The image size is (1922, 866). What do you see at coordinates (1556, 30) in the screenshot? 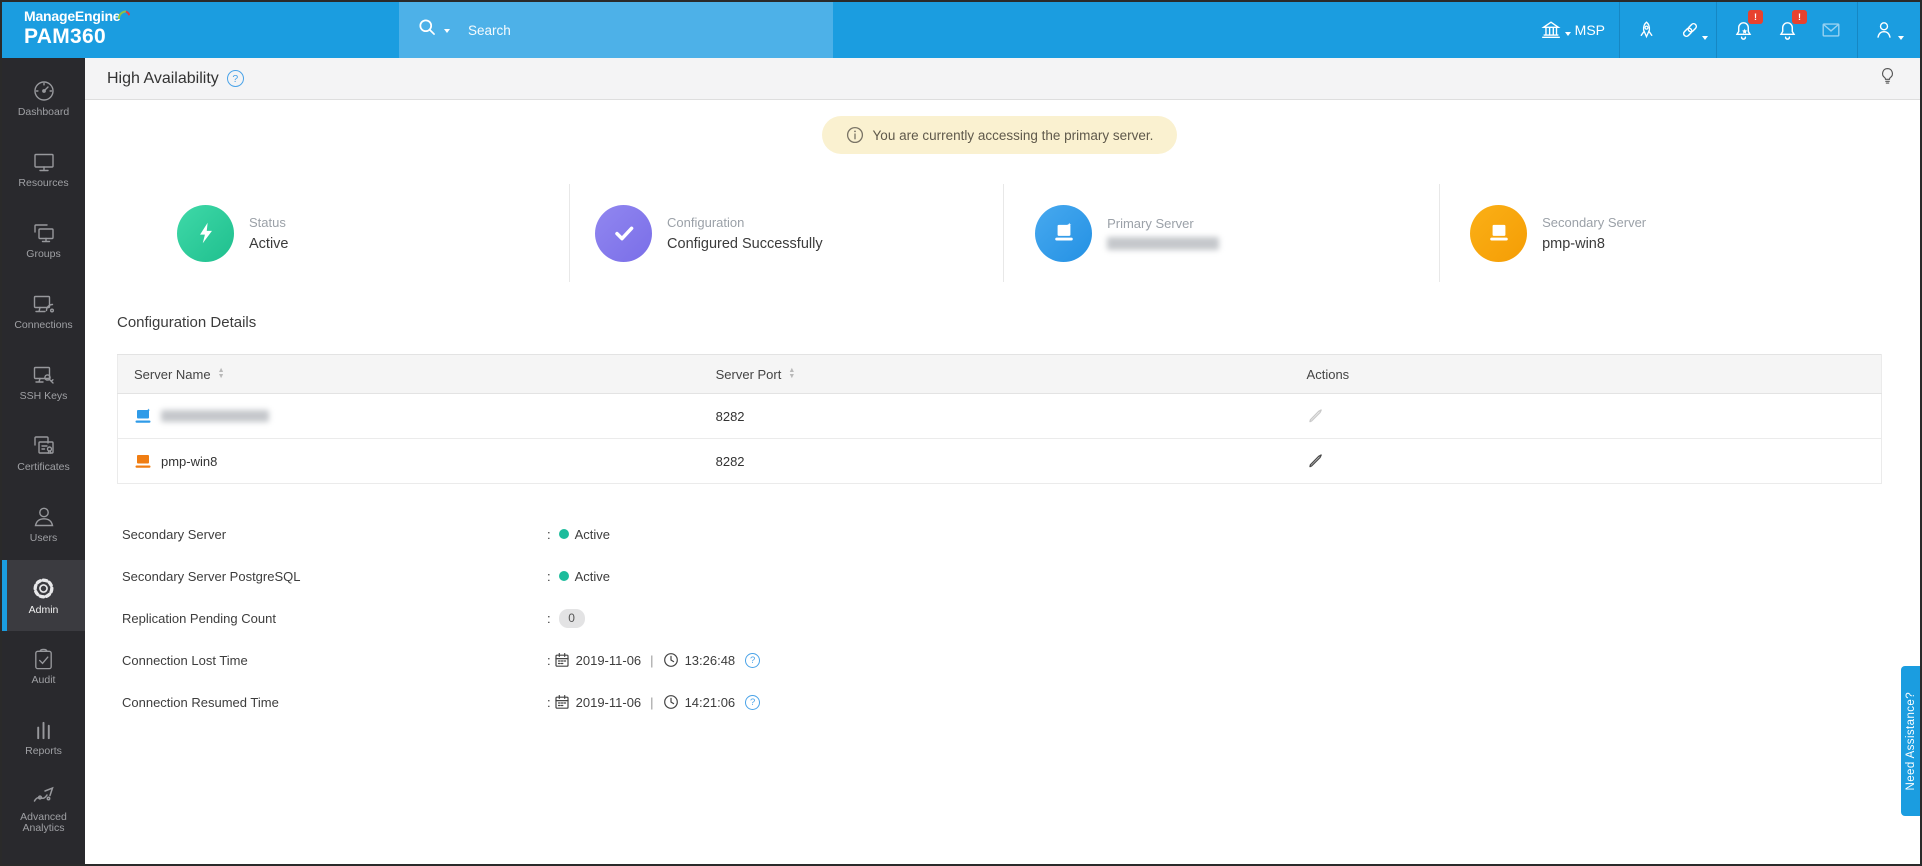
I see `org-bank-icon` at bounding box center [1556, 30].